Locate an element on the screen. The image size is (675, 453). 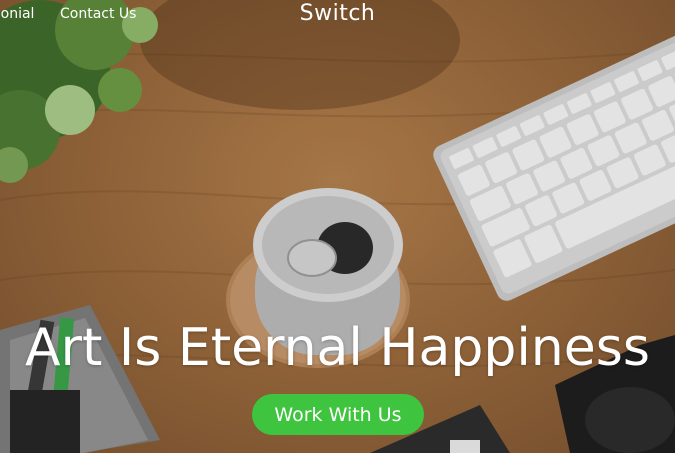
hero-headline: Art Is Eternal Happiness is located at coordinates (337, 348).